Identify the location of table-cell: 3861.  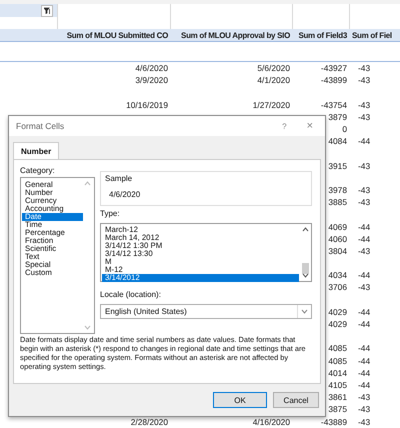
(337, 397).